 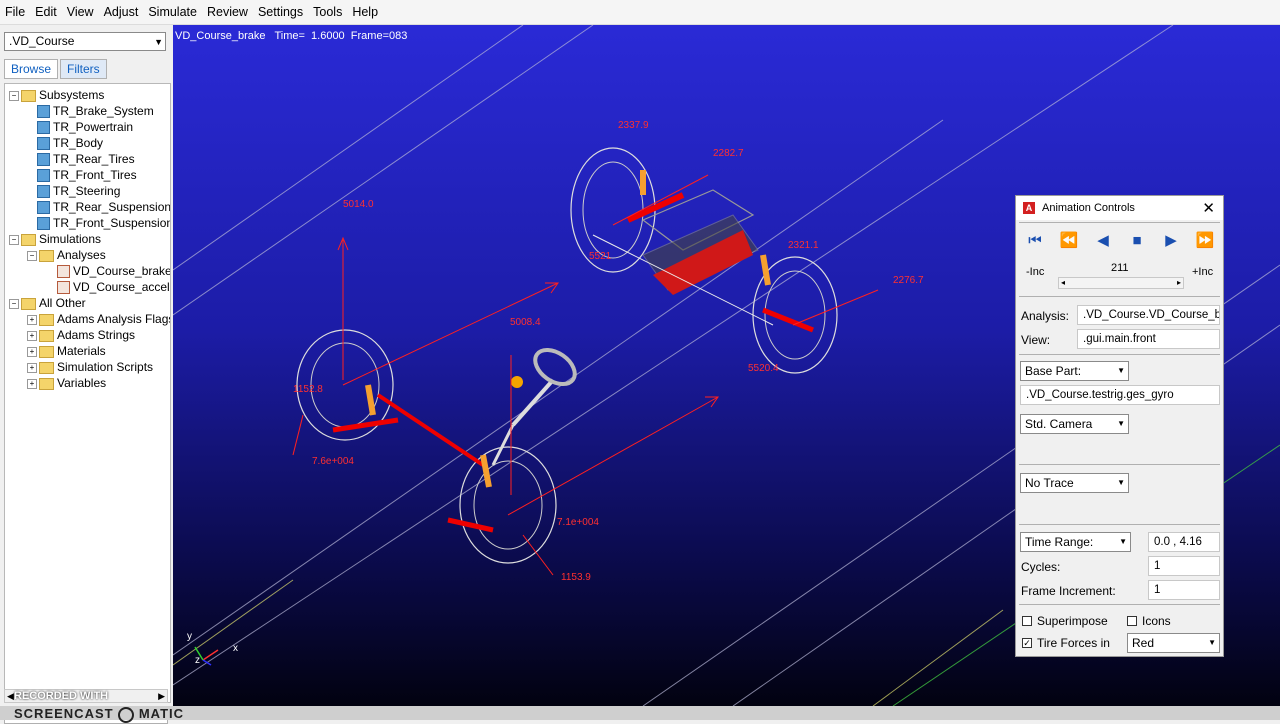 I want to click on tree-item: TR_Front_Suspension, so click(x=103, y=223).